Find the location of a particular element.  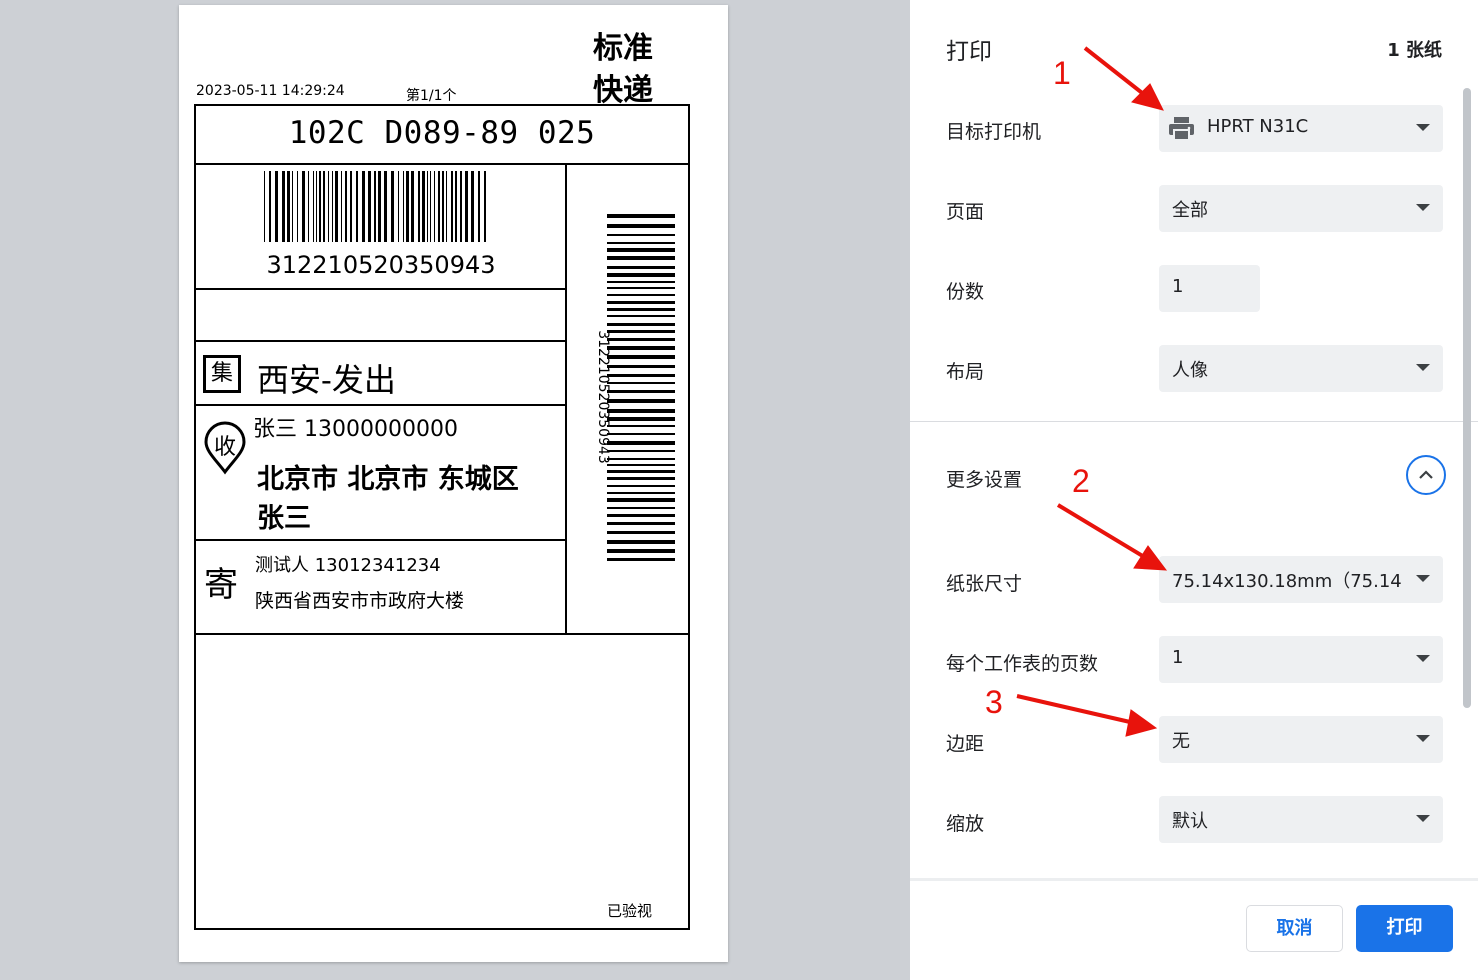

printer-value: HPRT N31C is located at coordinates (1258, 126).